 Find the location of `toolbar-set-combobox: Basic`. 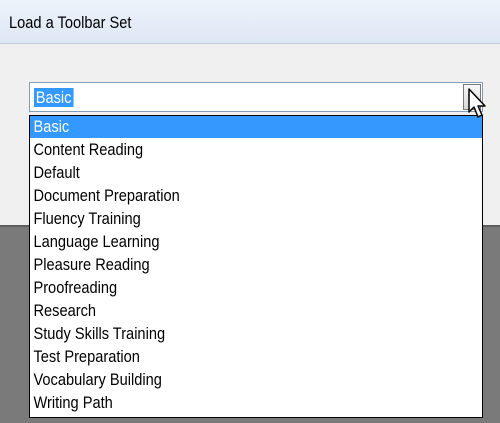

toolbar-set-combobox: Basic is located at coordinates (256, 97).